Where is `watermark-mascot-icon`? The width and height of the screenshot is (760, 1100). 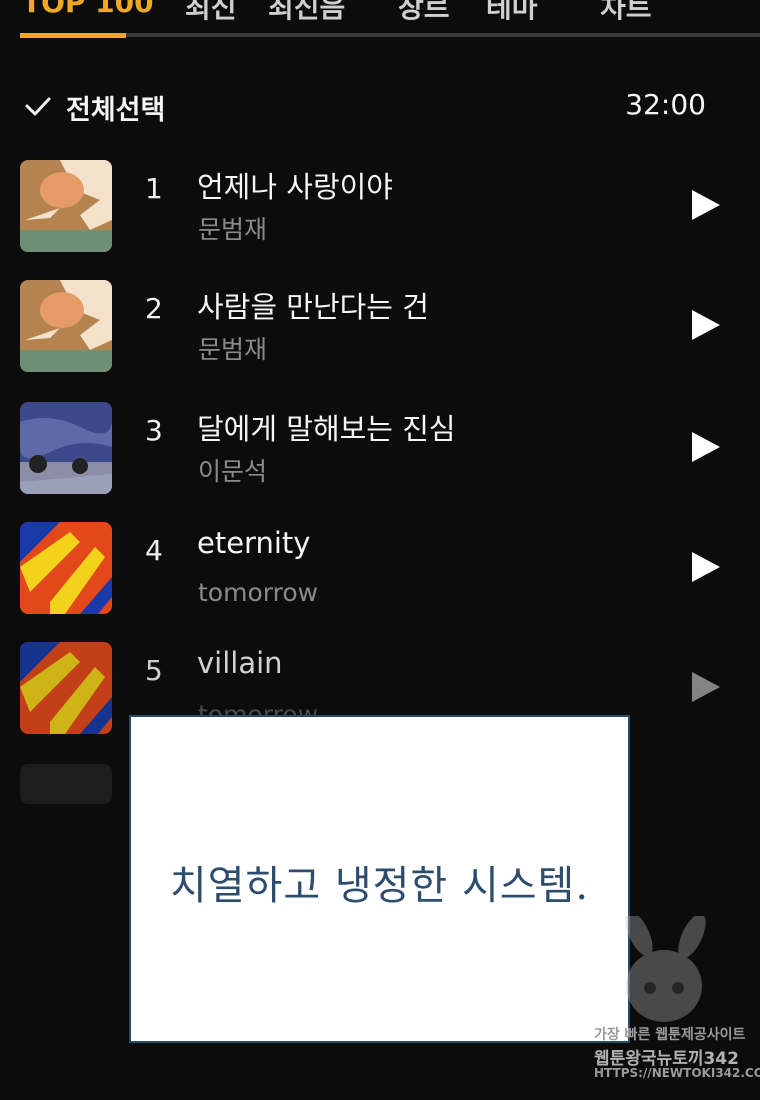
watermark-mascot-icon is located at coordinates (665, 969).